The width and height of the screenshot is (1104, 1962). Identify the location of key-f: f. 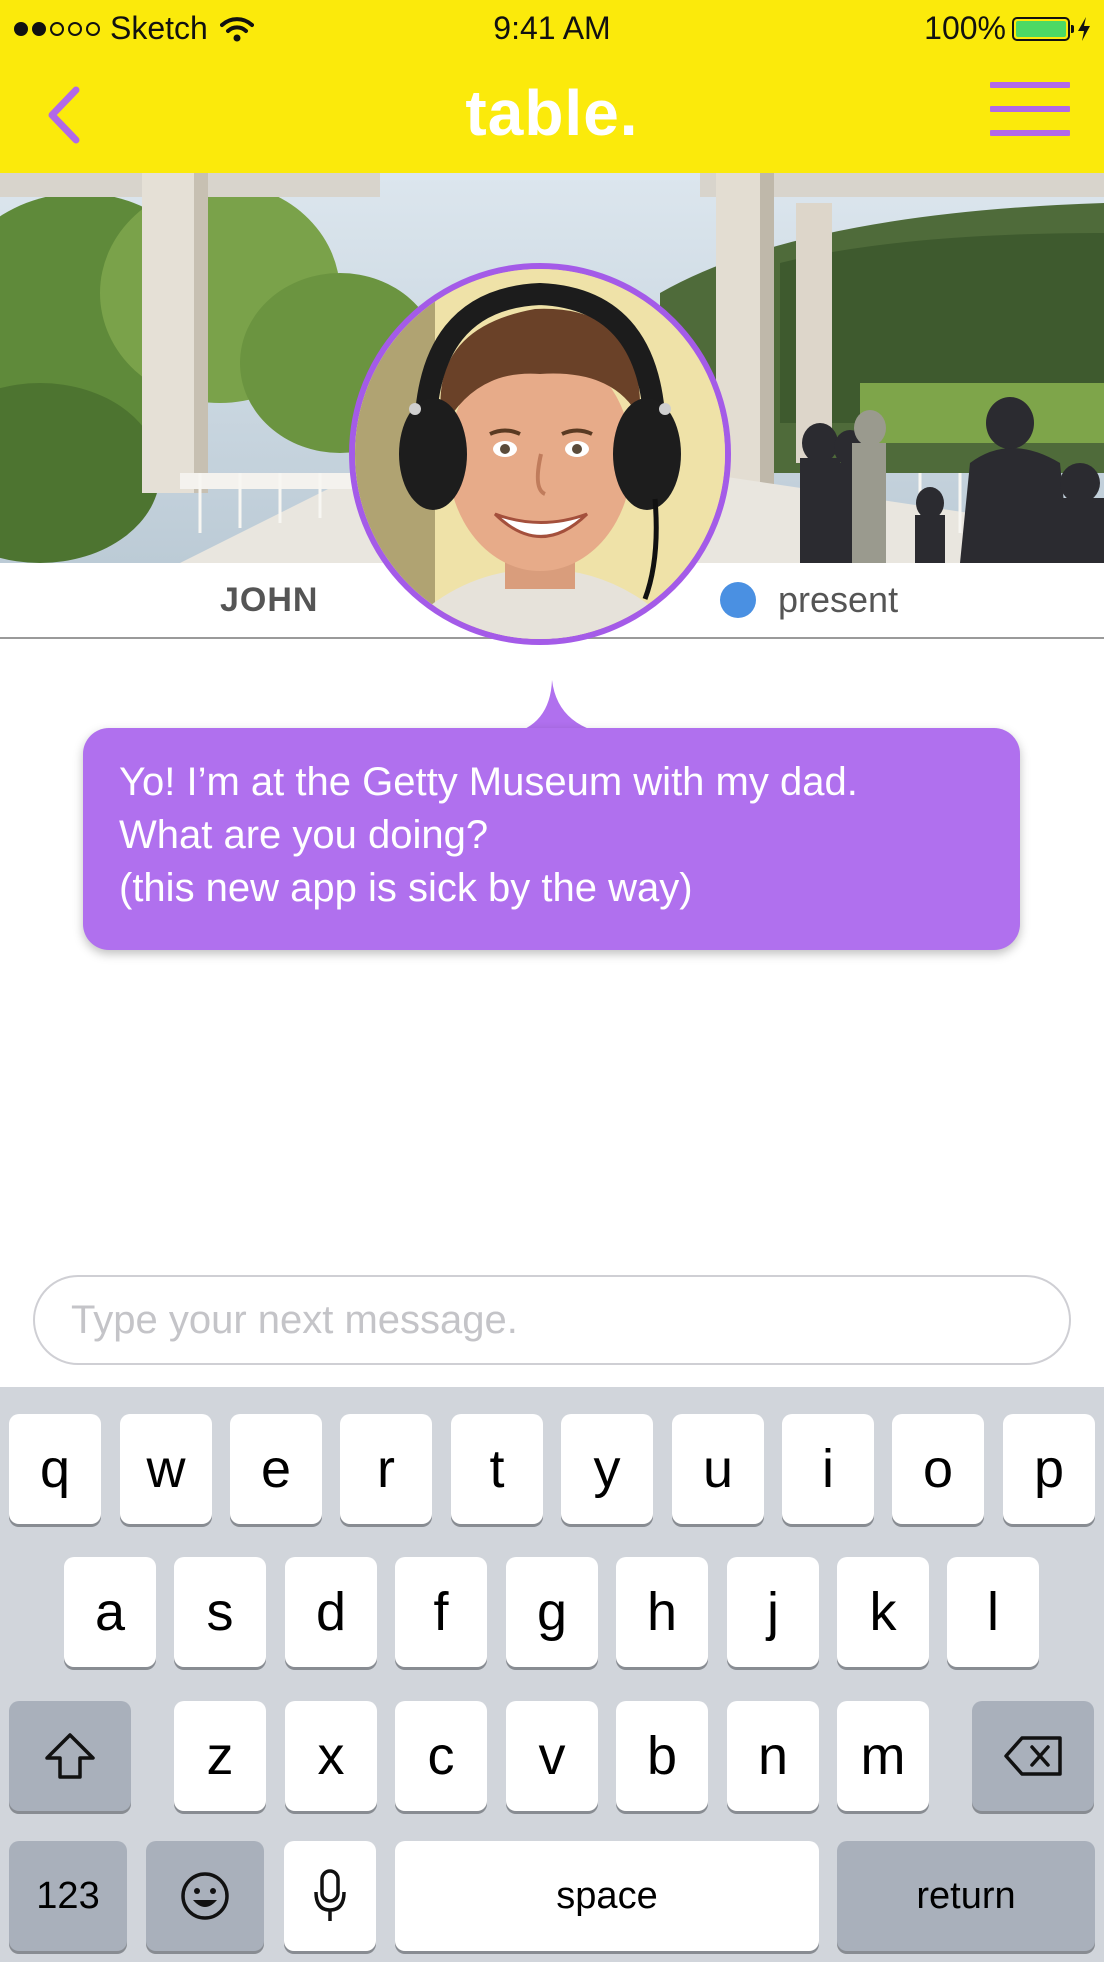
(441, 1612).